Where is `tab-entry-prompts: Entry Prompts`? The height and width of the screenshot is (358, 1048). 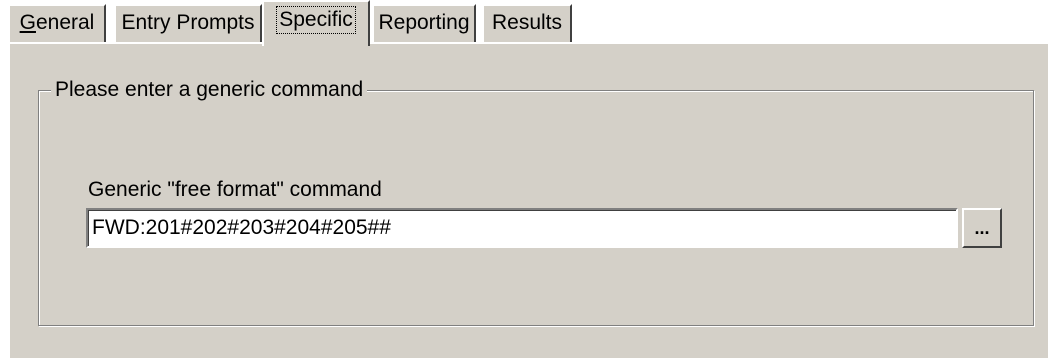
tab-entry-prompts: Entry Prompts is located at coordinates (188, 23).